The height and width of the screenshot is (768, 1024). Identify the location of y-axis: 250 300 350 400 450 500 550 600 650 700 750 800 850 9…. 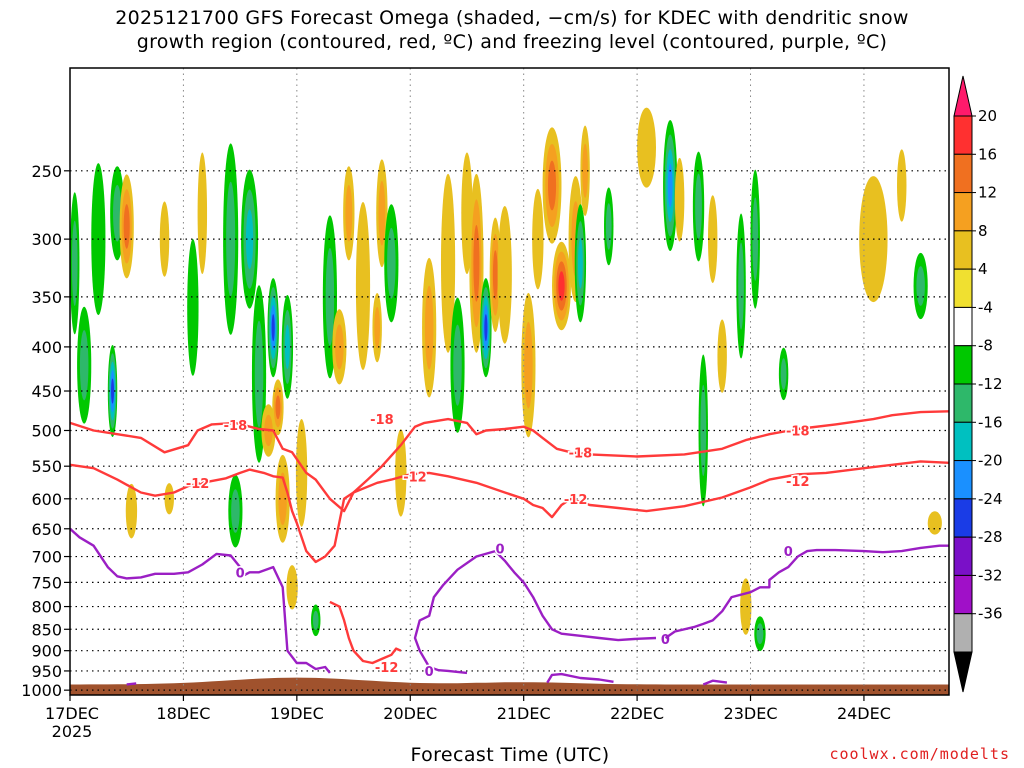
(45, 431).